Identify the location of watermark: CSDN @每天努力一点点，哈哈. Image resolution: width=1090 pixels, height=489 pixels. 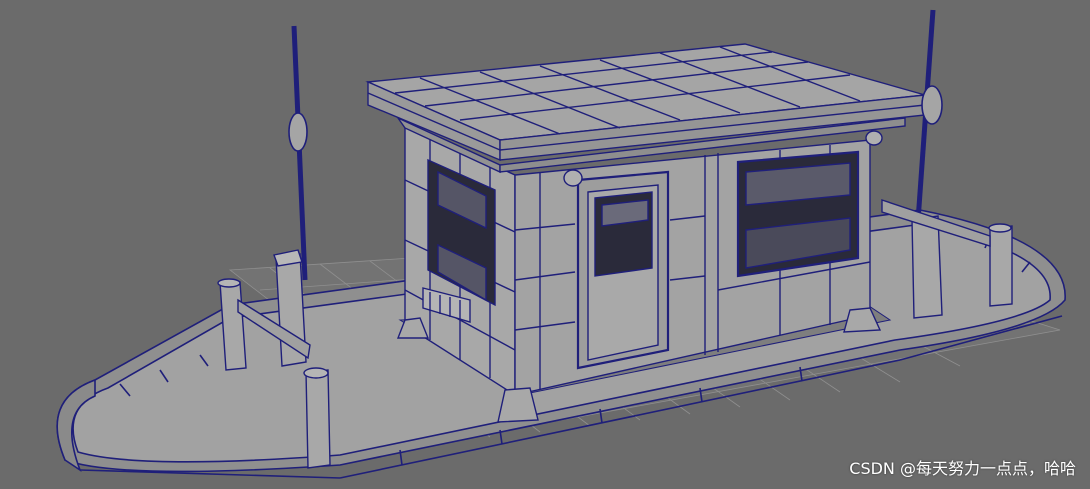
(962, 468).